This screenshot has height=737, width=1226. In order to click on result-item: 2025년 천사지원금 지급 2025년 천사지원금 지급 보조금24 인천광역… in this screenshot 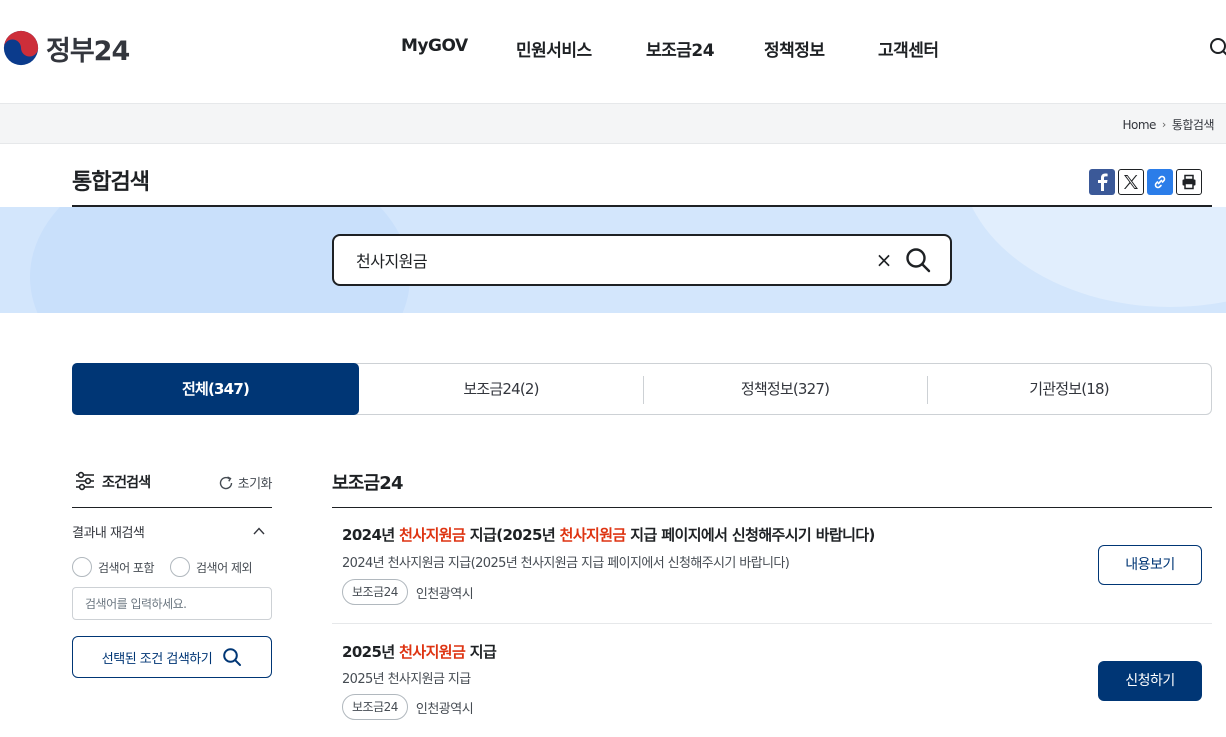, I will do `click(772, 680)`.